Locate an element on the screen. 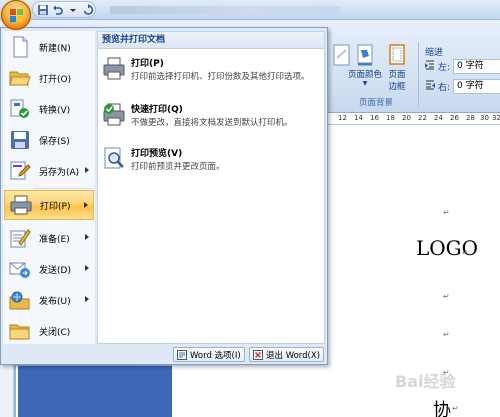  page-border-label-1: 页面 is located at coordinates (397, 75).